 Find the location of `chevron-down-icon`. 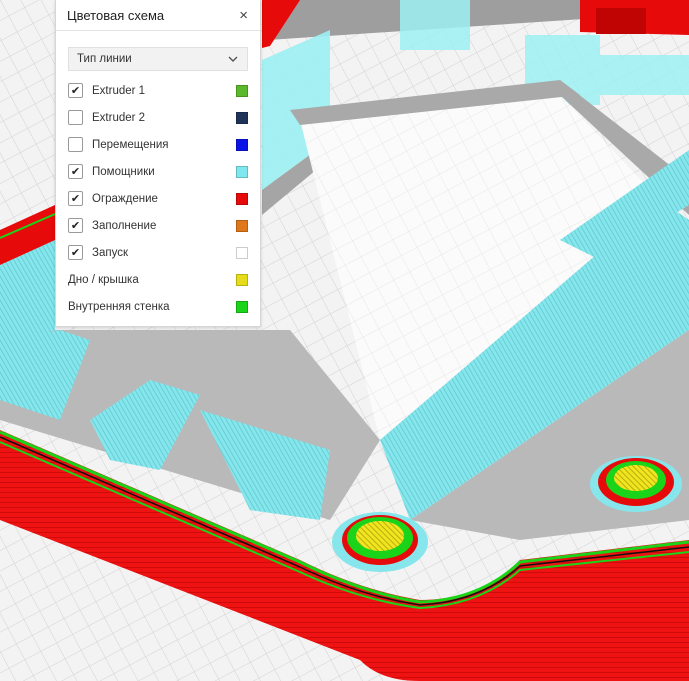

chevron-down-icon is located at coordinates (233, 59).